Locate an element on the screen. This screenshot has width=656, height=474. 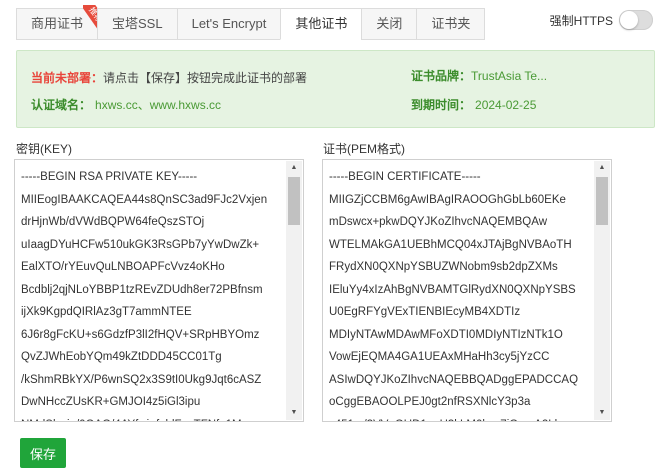
cert-field-label: 证书(PEM格式) is located at coordinates (364, 149).